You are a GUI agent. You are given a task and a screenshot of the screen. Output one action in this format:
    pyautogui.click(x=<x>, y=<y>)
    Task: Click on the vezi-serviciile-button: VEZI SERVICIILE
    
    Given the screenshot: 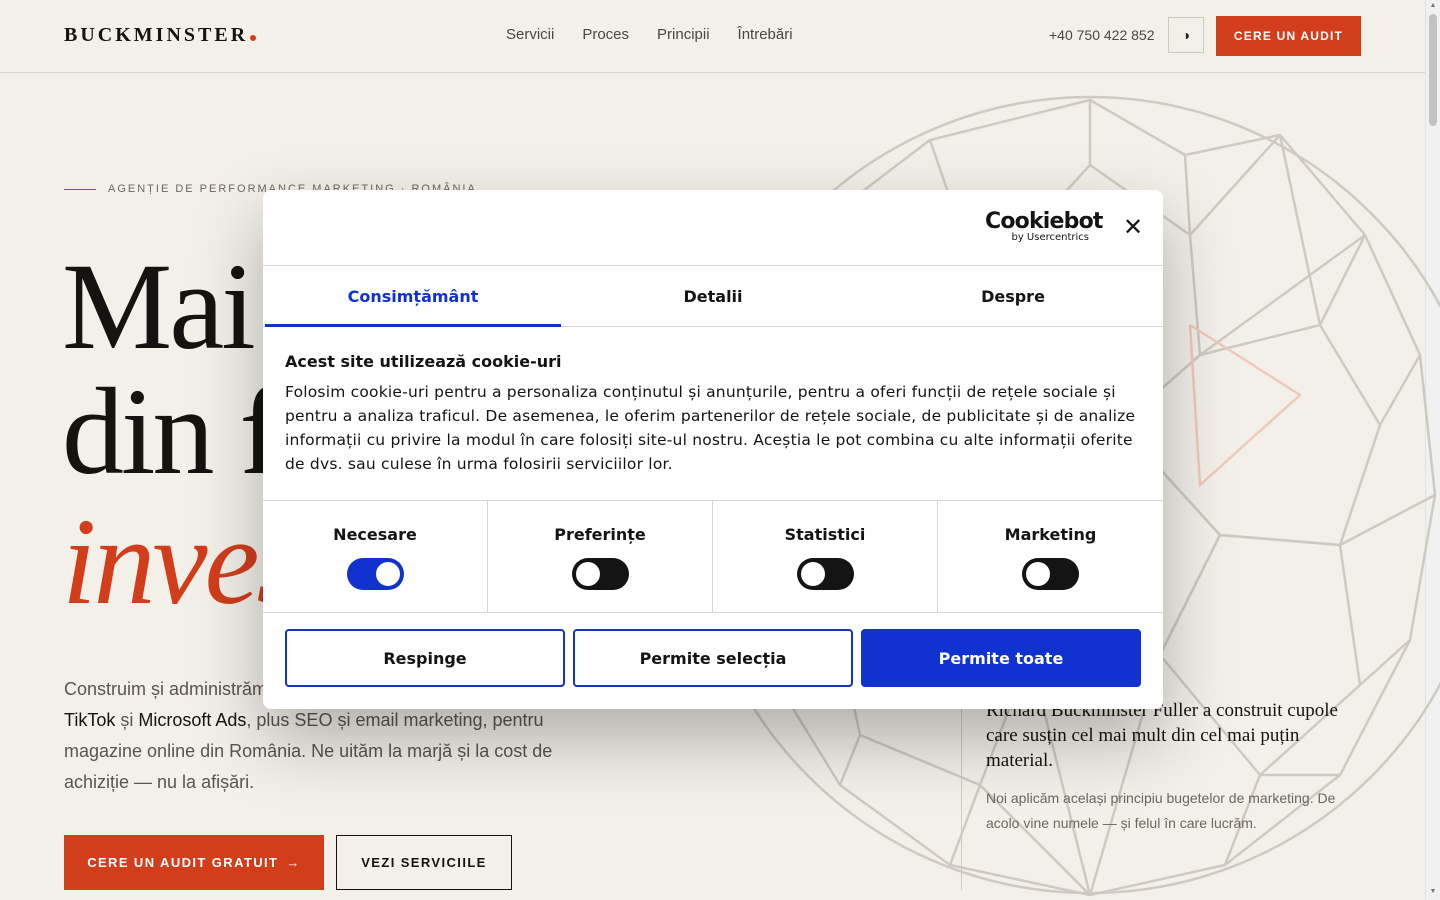 What is the action you would take?
    pyautogui.click(x=424, y=862)
    